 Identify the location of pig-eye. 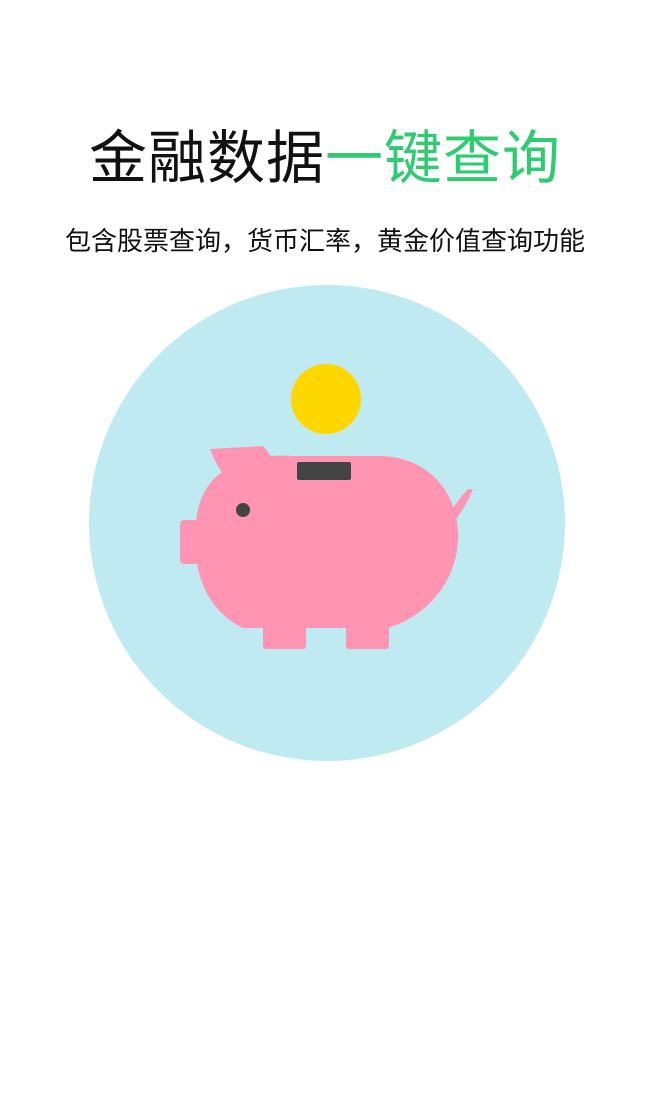
(243, 510).